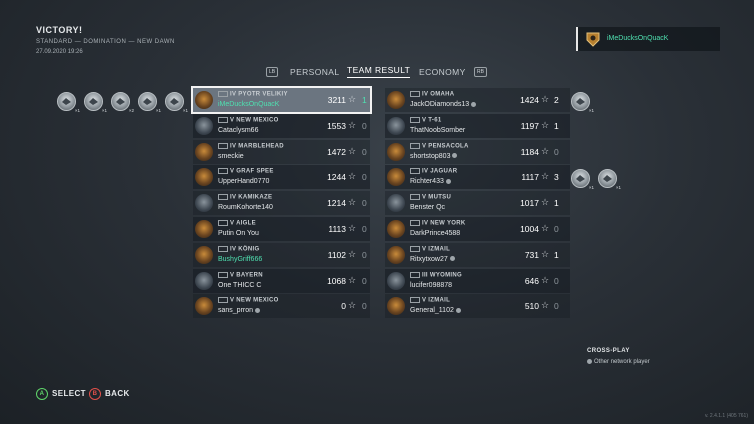 This screenshot has width=754, height=424. I want to click on player-name-text: UpperHand0770, so click(244, 182).